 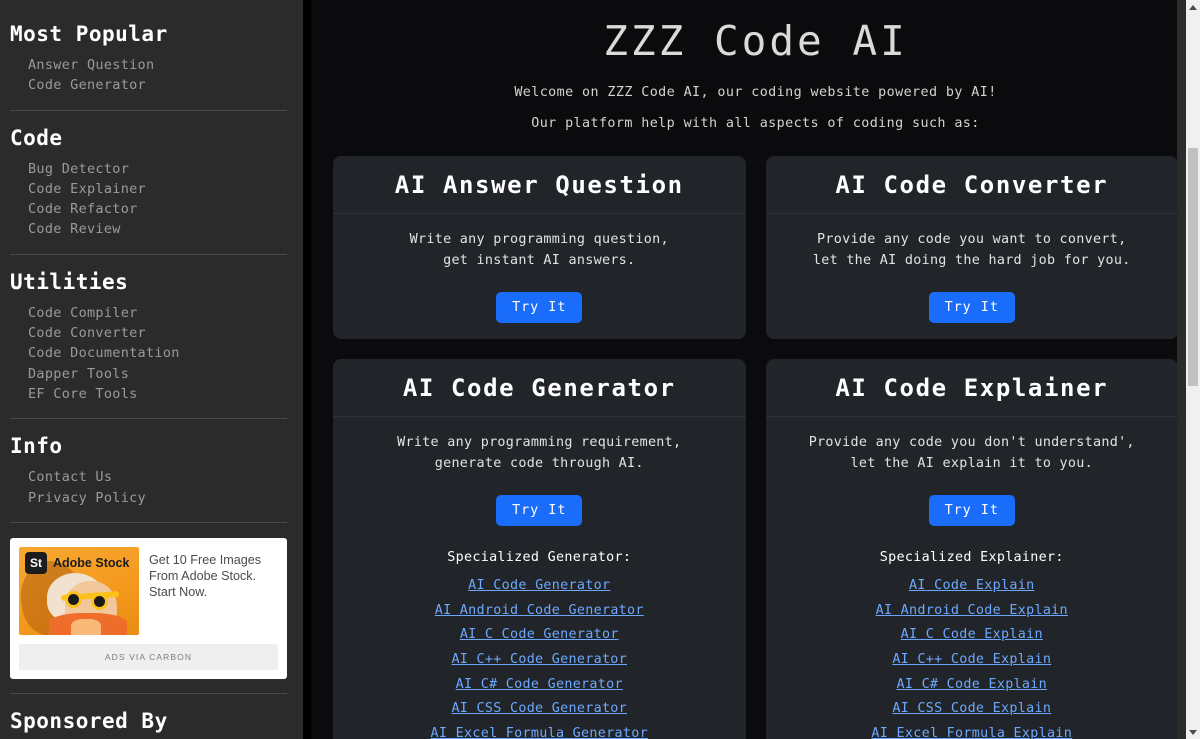 I want to click on card-description-line-2: let the AI doing the hard job for you., so click(x=971, y=260).